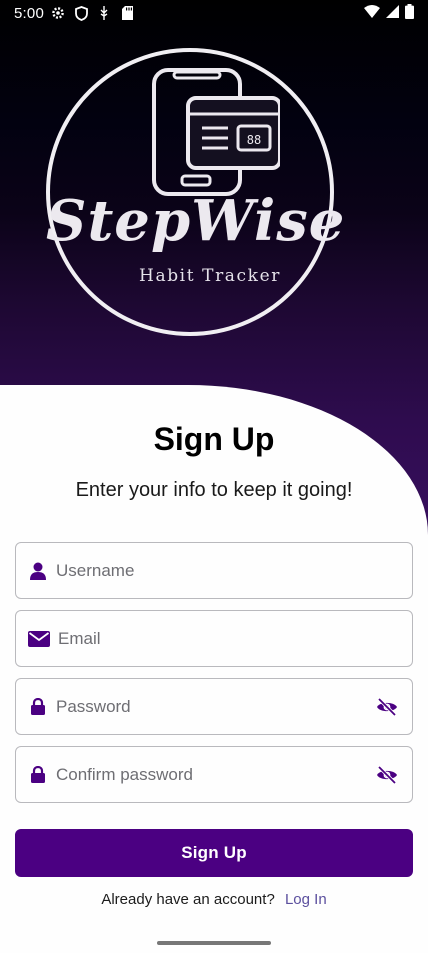  I want to click on confirm-password-input, so click(215, 774).